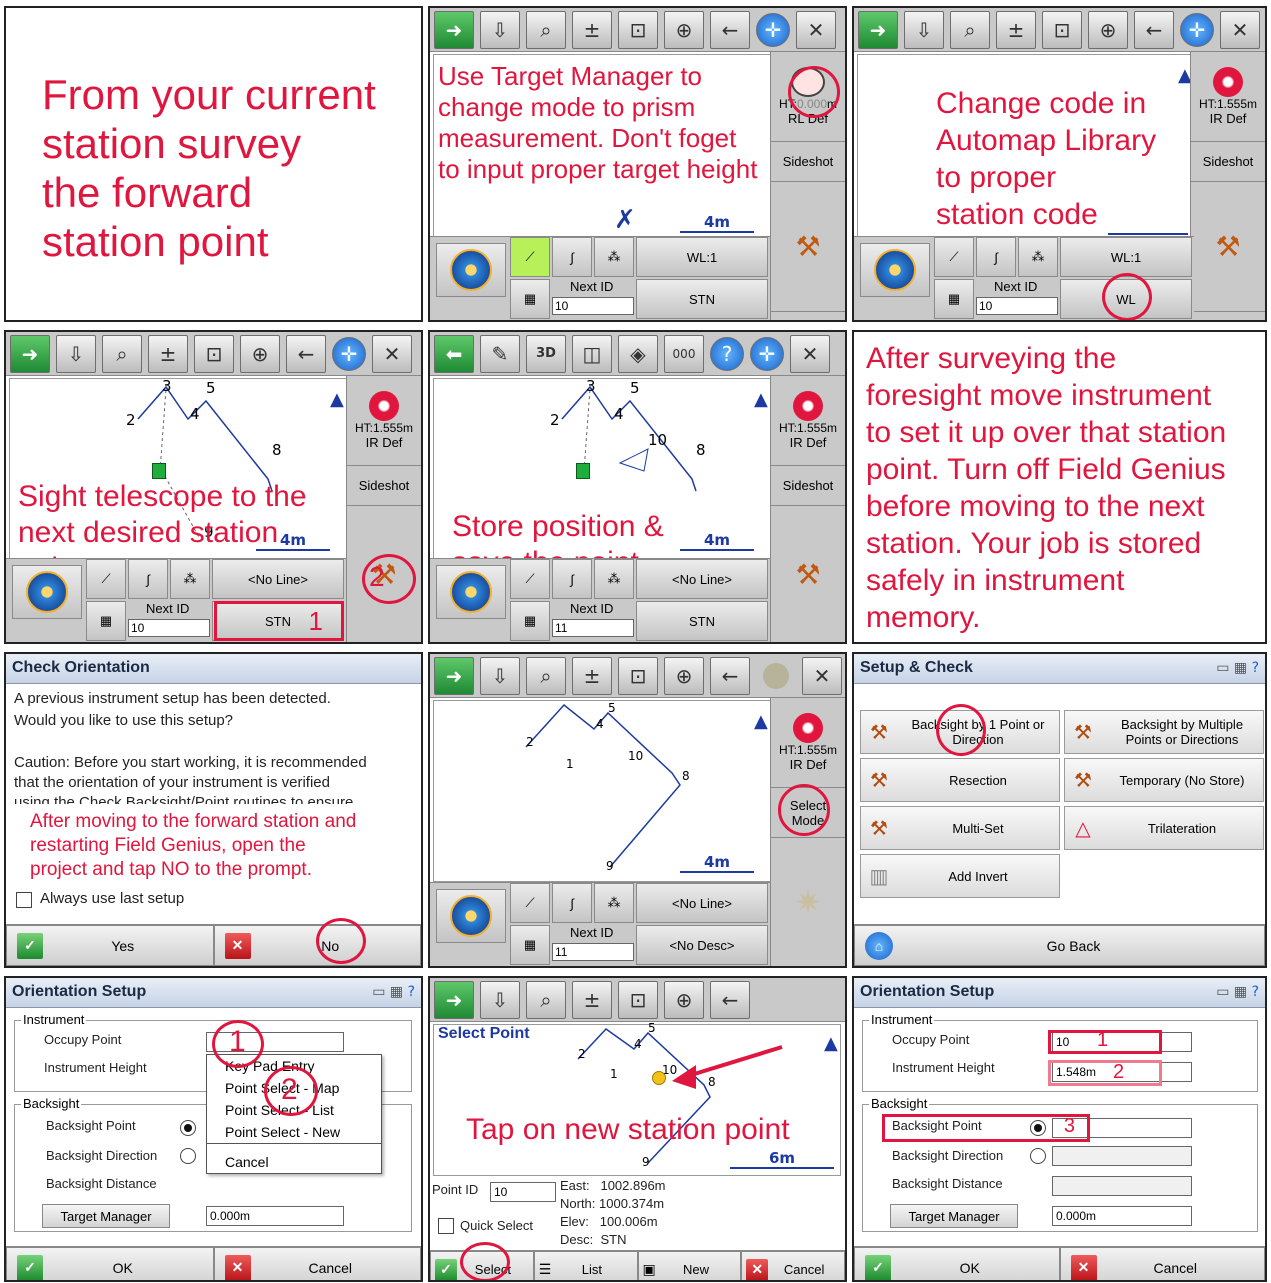 The width and height of the screenshot is (1271, 1283). Describe the element at coordinates (446, 1226) in the screenshot. I see `quick-select-checkbox` at that location.